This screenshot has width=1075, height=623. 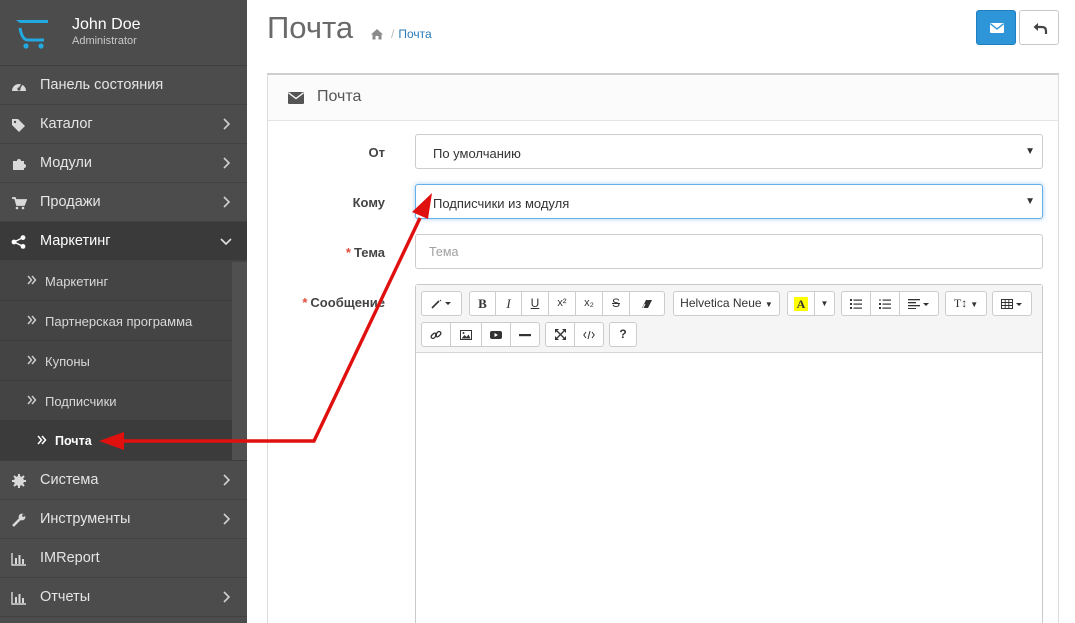 I want to click on chevron-down-icon, so click(x=226, y=242).